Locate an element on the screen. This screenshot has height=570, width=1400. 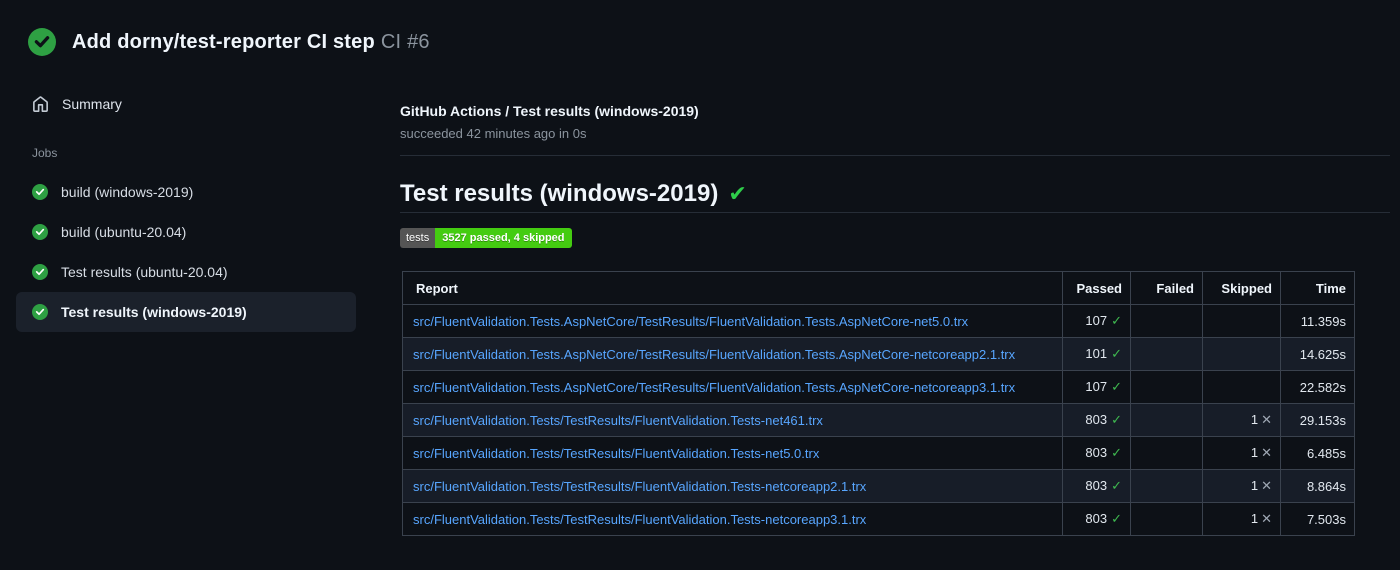
jobs-section-label: Jobs is located at coordinates (45, 153).